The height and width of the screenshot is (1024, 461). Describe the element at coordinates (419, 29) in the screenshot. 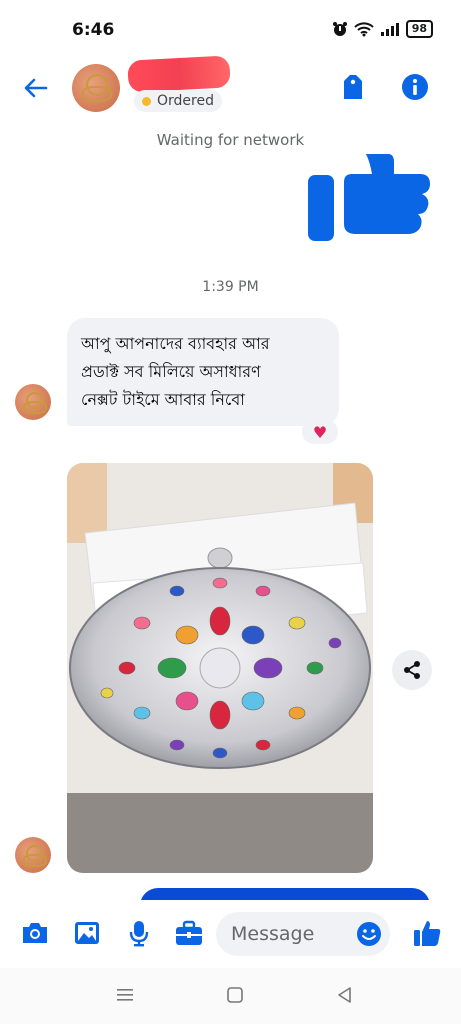

I see `battery-indicator: 98` at that location.